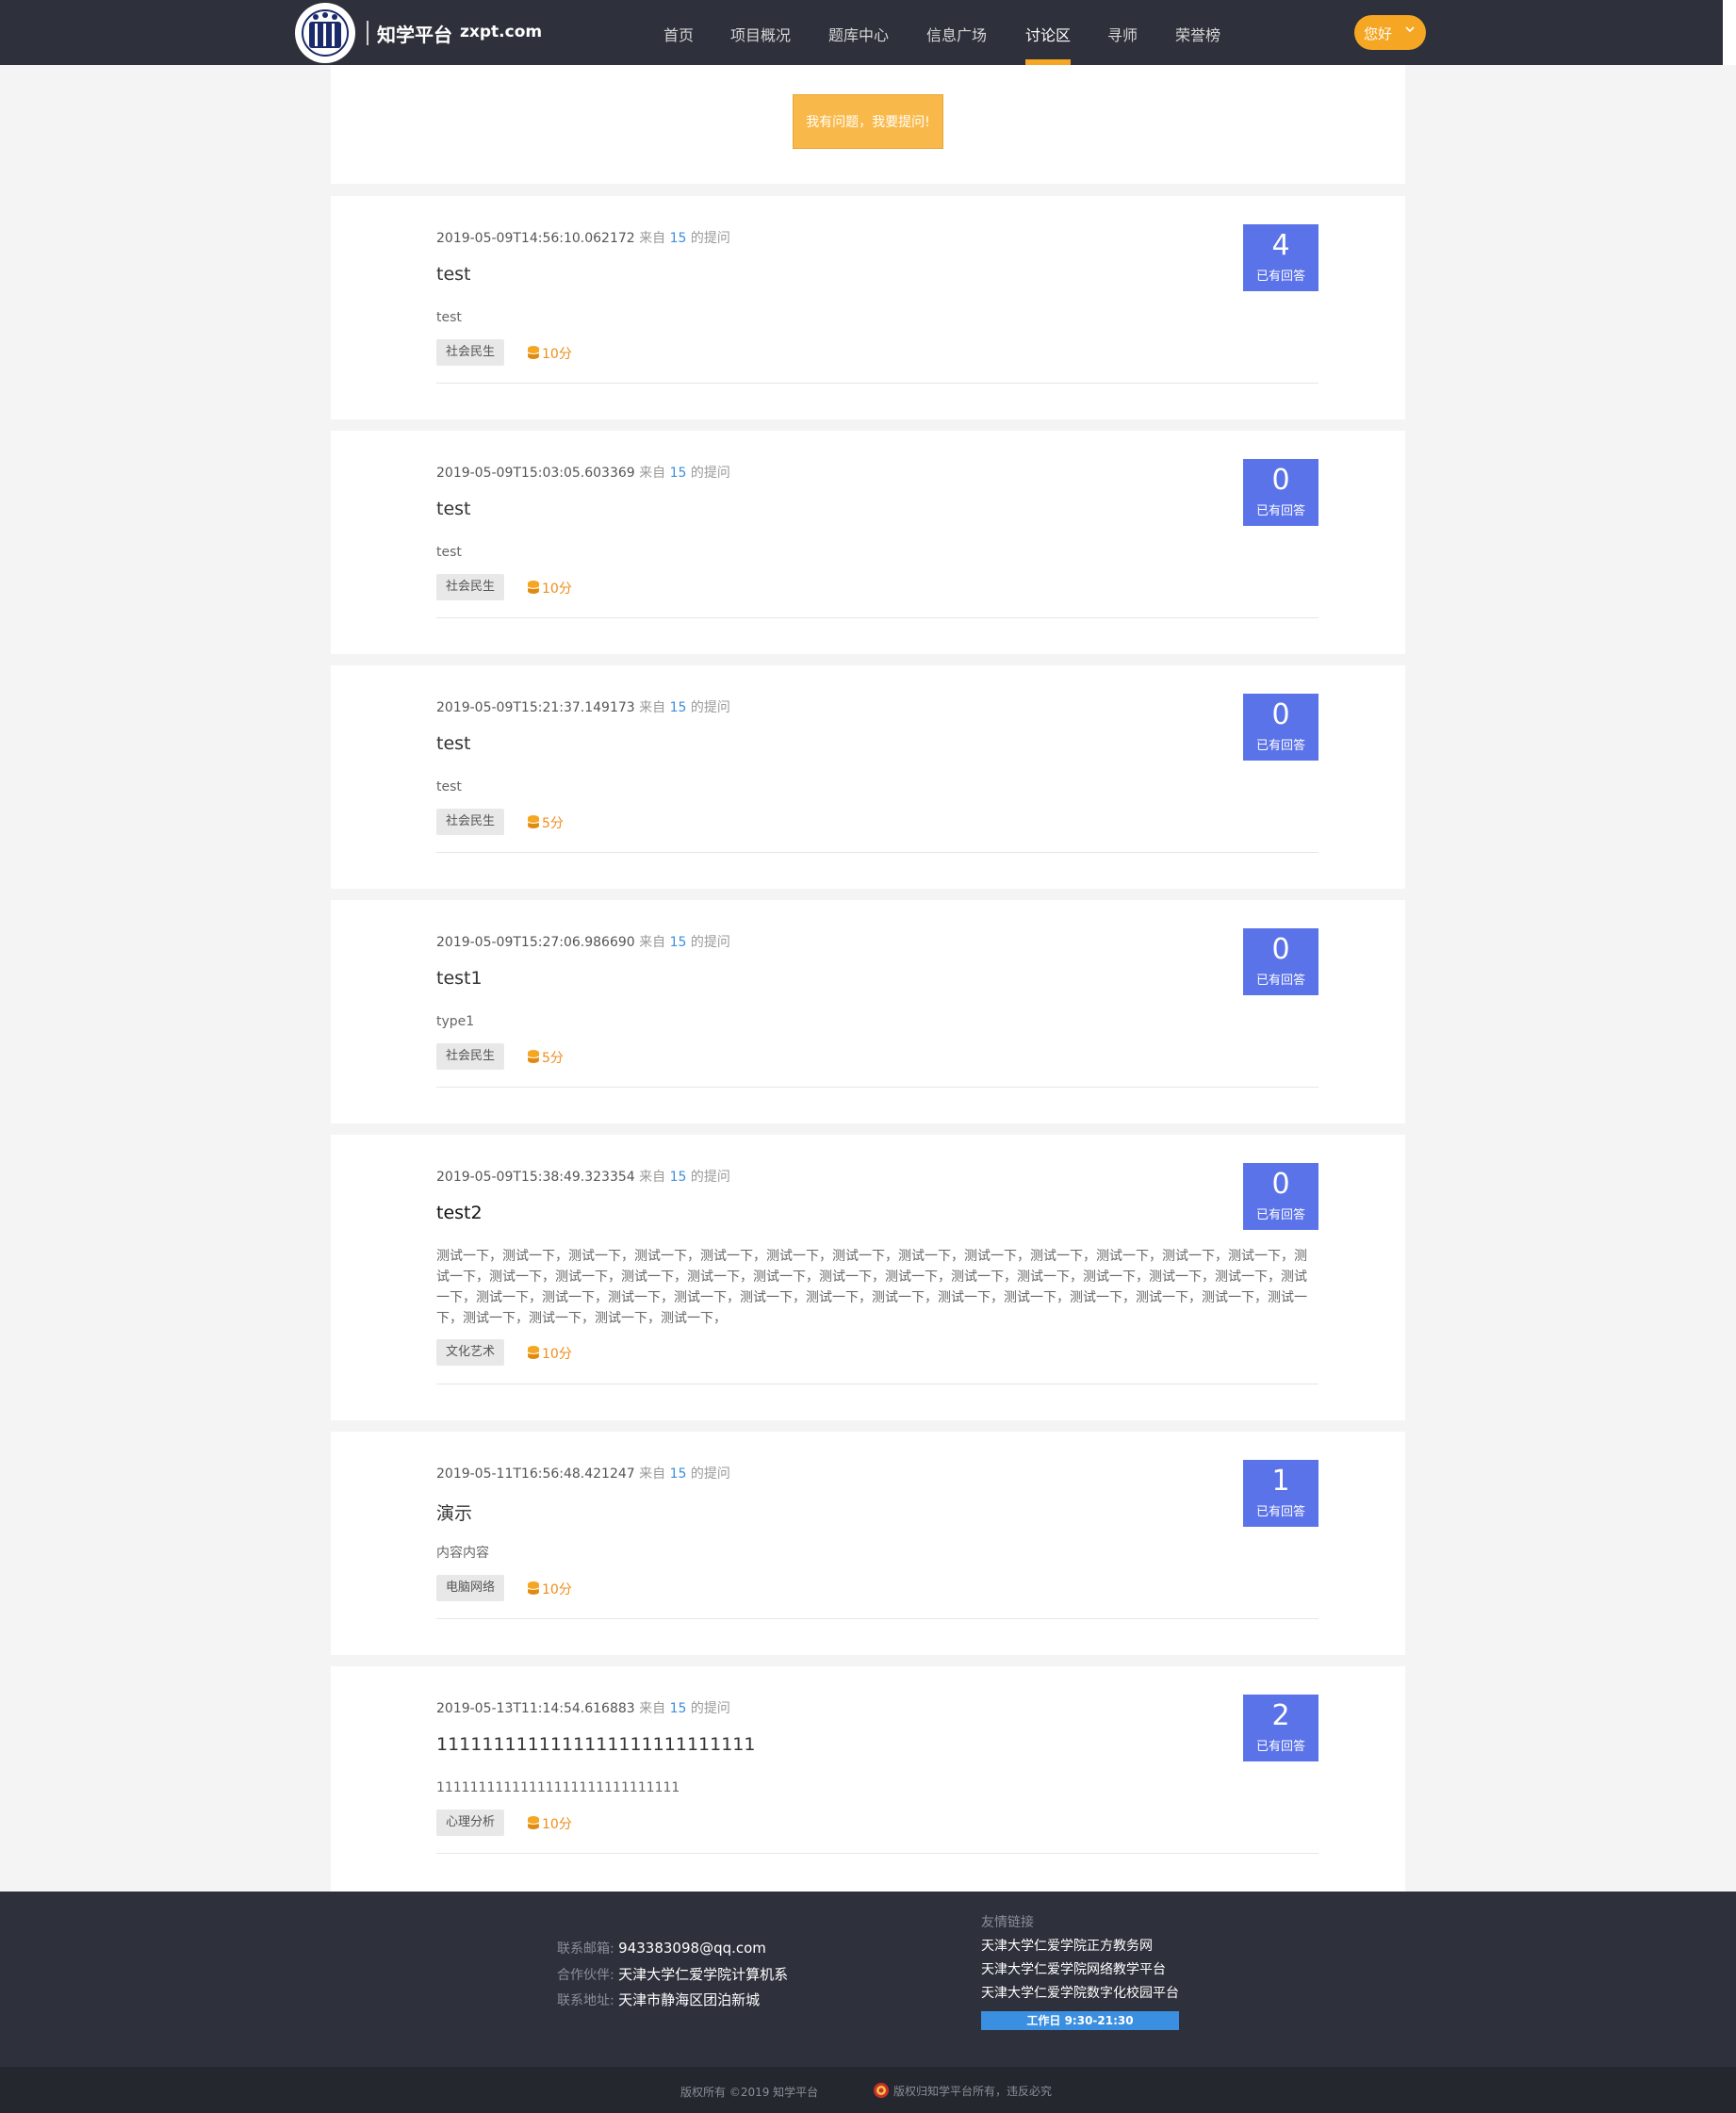 The width and height of the screenshot is (1736, 2113). I want to click on answer-count: 1, so click(1280, 1482).